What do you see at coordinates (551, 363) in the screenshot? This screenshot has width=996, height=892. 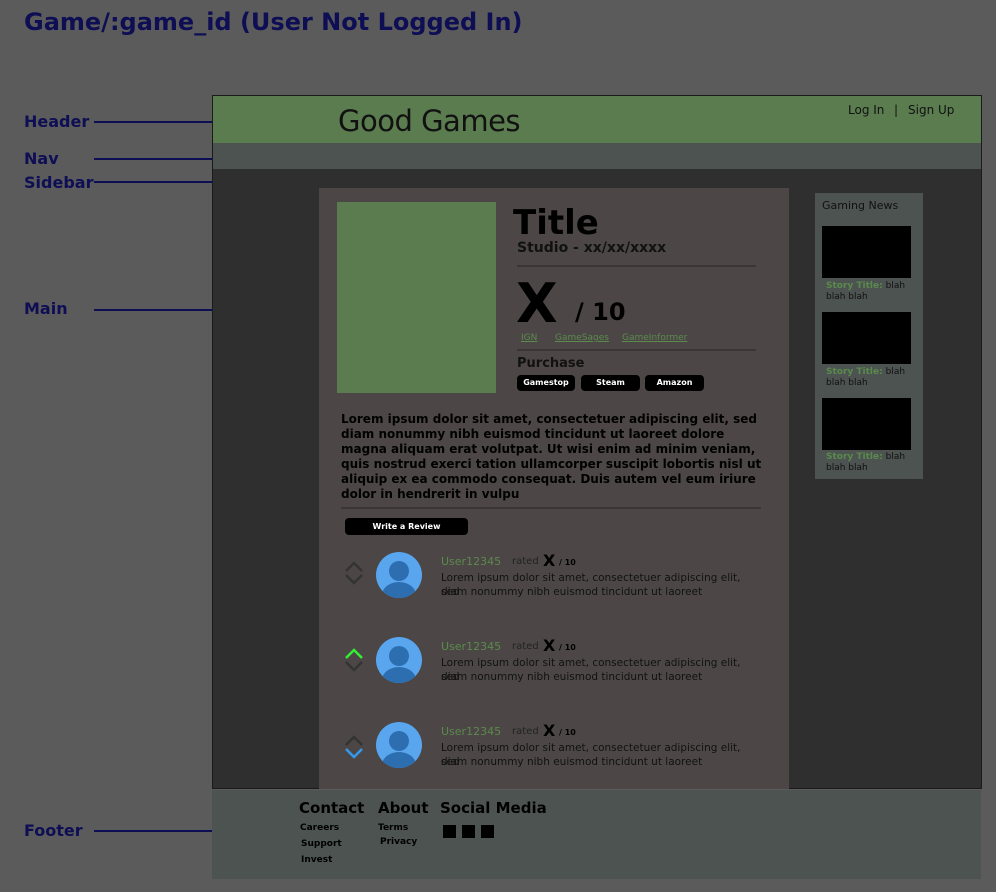 I see `purchase-label: Purchase` at bounding box center [551, 363].